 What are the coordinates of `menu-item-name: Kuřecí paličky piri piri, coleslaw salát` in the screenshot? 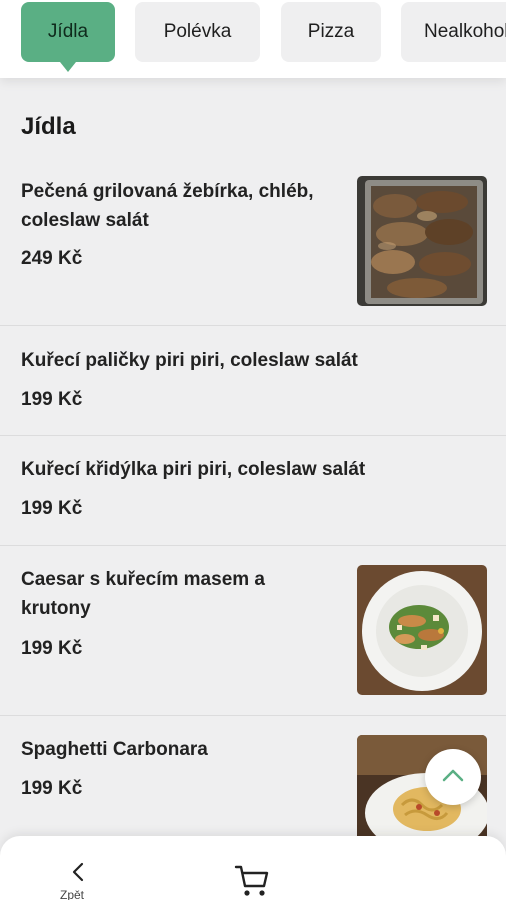 It's located at (189, 360).